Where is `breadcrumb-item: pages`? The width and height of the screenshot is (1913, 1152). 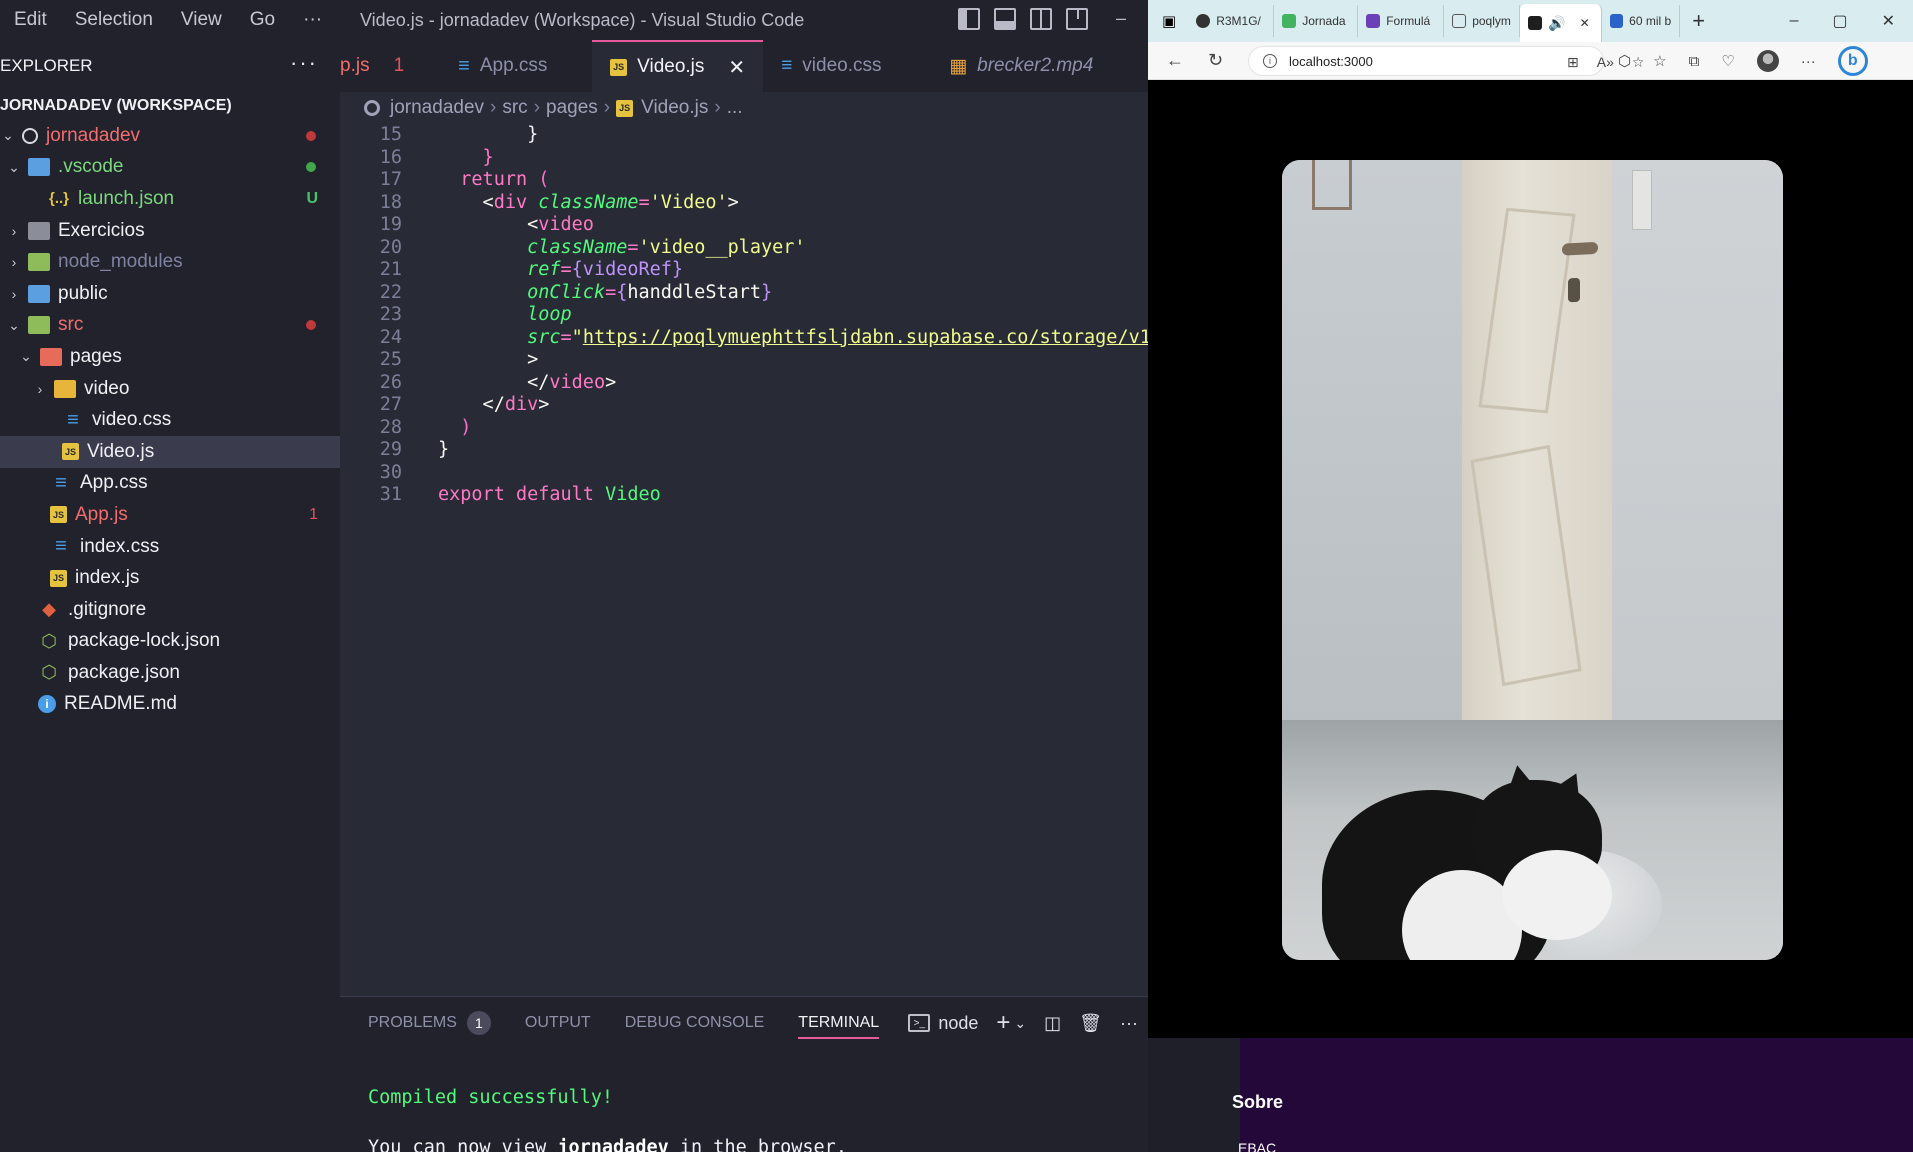
breadcrumb-item: pages is located at coordinates (572, 108).